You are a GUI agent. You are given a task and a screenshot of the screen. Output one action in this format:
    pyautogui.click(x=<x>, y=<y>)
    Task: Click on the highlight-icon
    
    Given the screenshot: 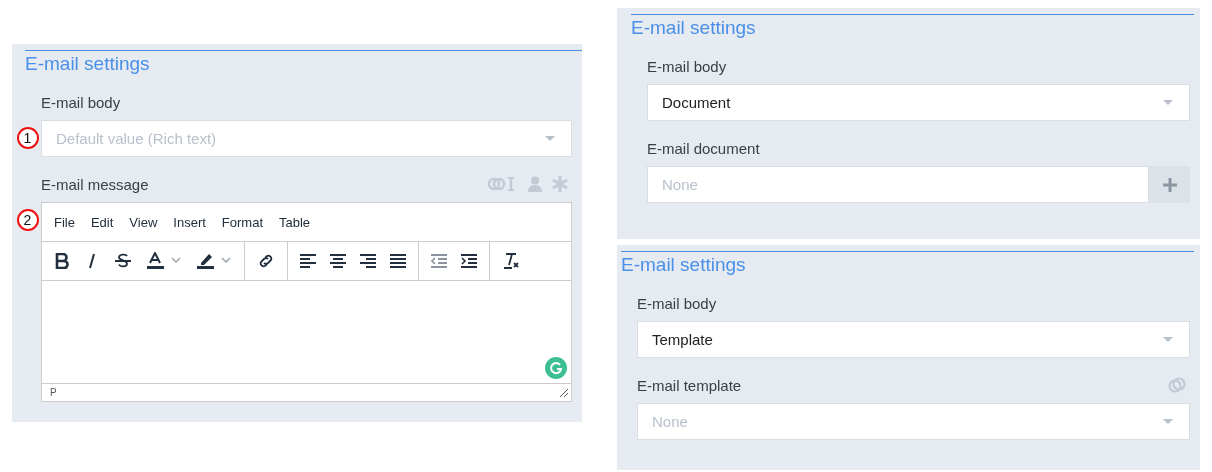 What is the action you would take?
    pyautogui.click(x=214, y=261)
    